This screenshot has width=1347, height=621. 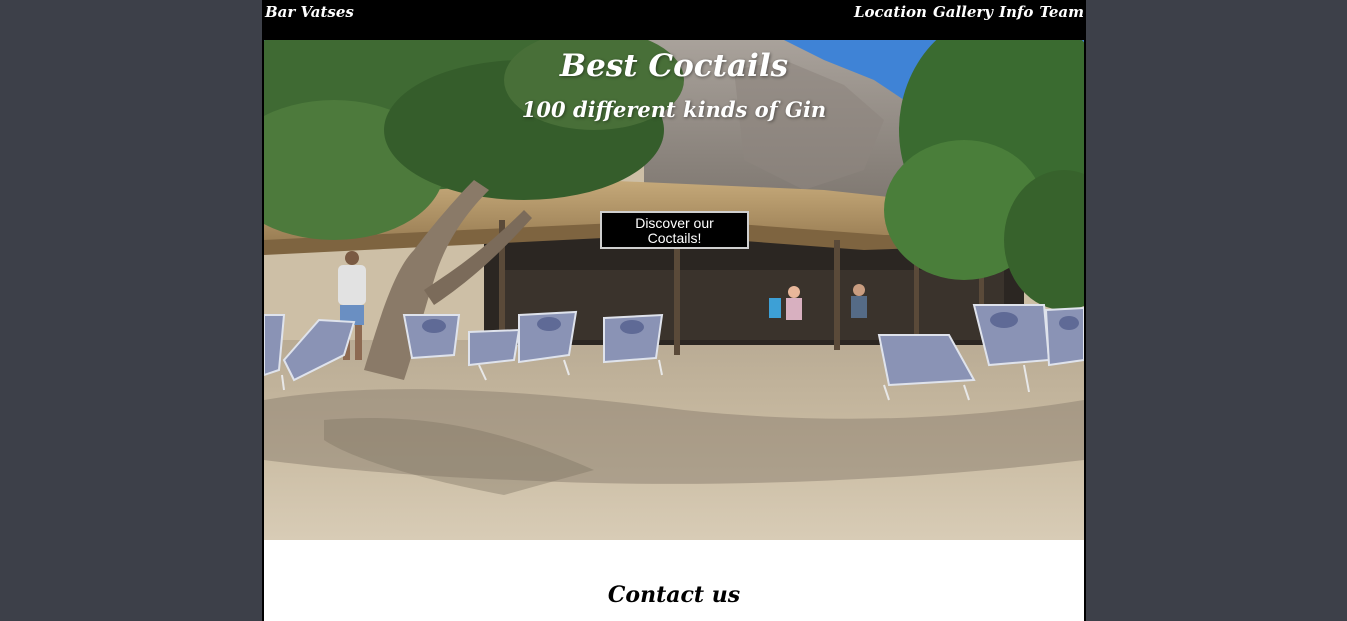 I want to click on brand-link: Bar Vatses, so click(x=309, y=12).